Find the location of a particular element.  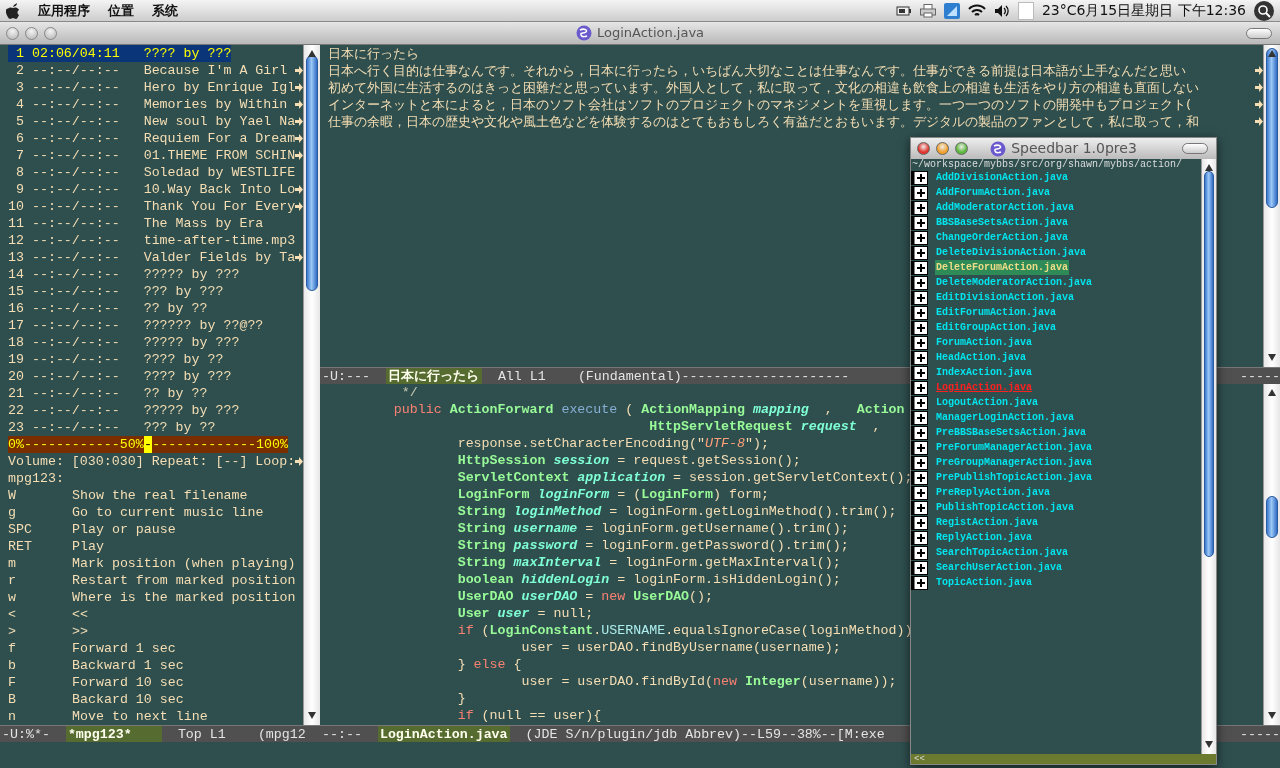

playlist-row: 9 --:--/--:-- 10.Way Back Into Lo is located at coordinates (152, 189).